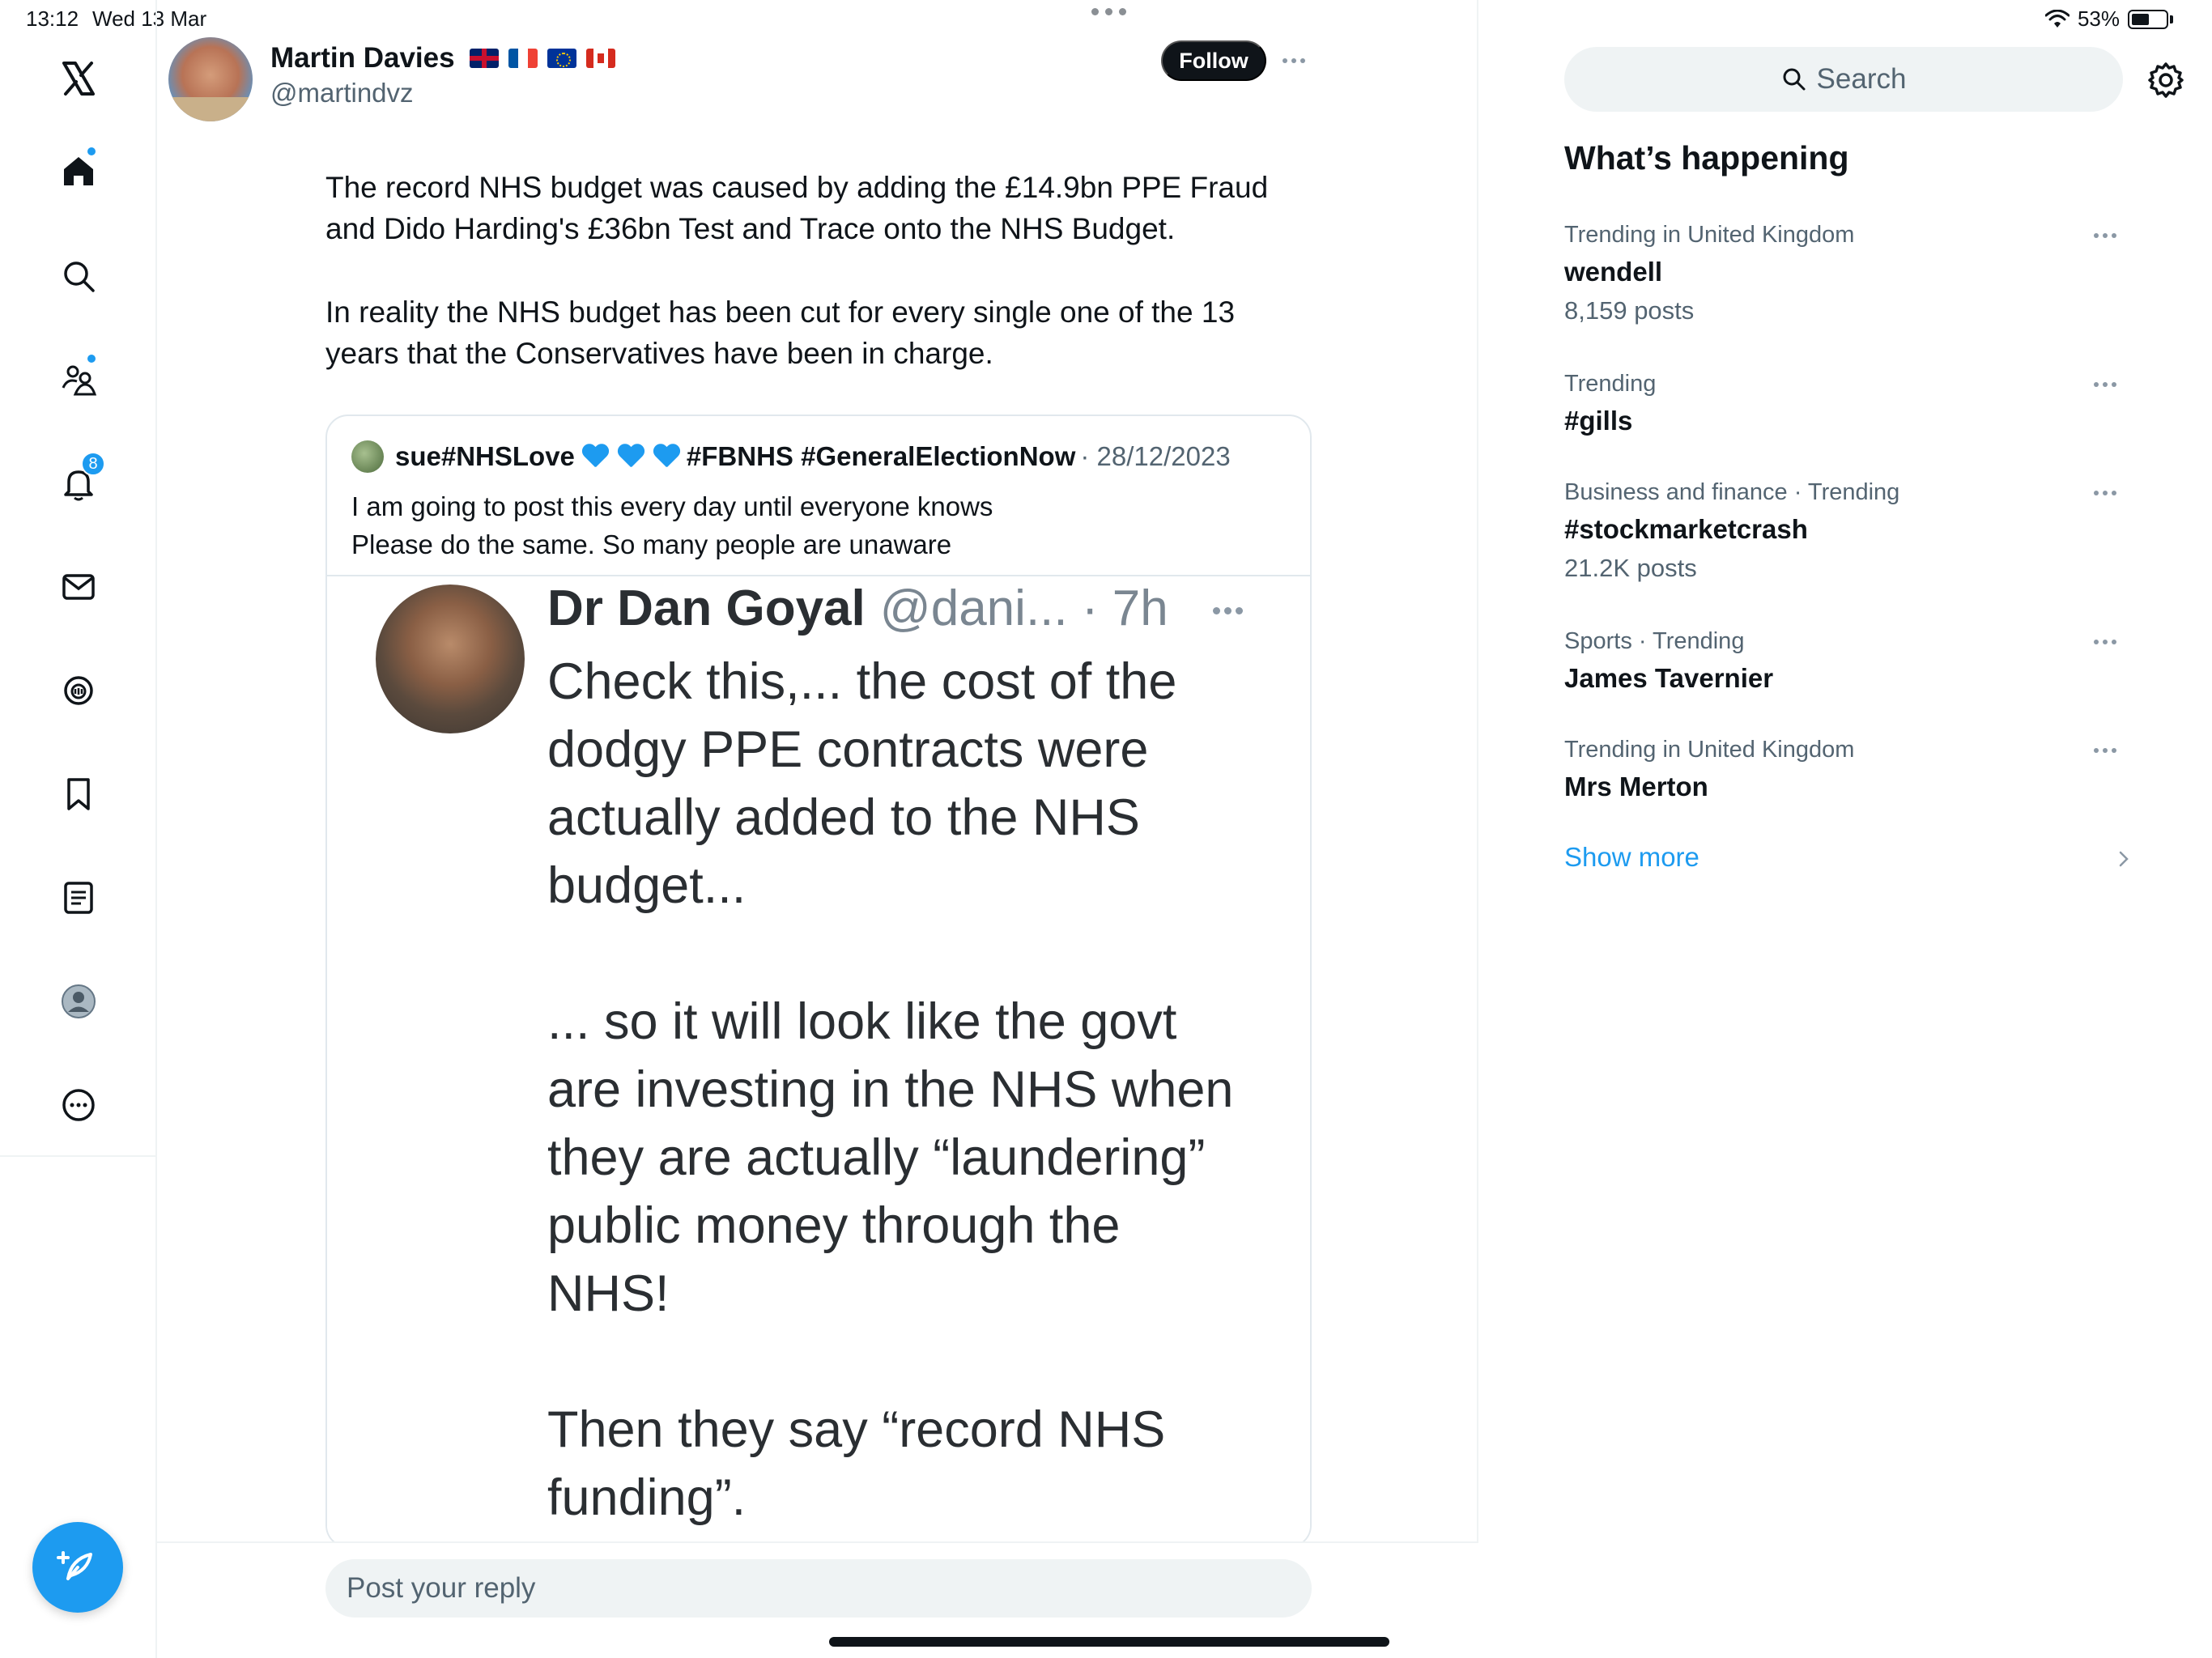 Image resolution: width=2212 pixels, height=1658 pixels. Describe the element at coordinates (451, 659) in the screenshot. I see `embedded-author-avatar` at that location.